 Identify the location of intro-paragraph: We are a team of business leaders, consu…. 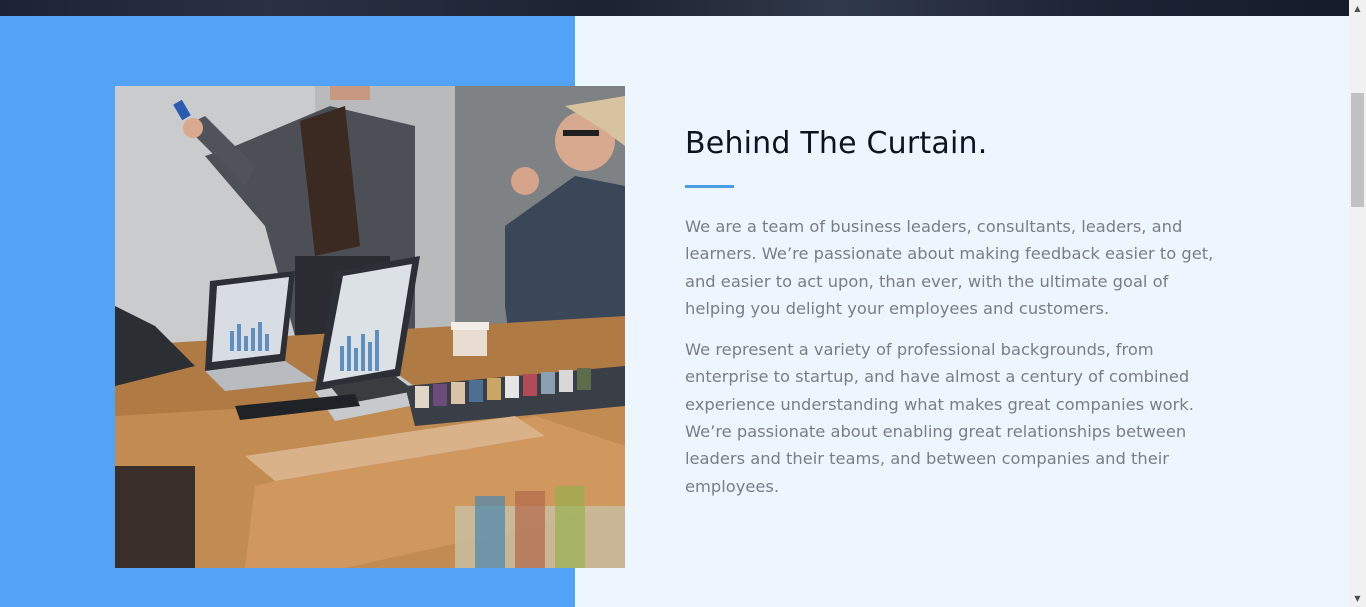
(949, 267).